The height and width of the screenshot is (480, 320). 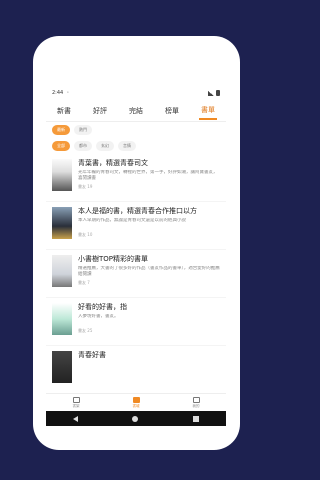 What do you see at coordinates (83, 130) in the screenshot?
I see `filter-popular: 熱門` at bounding box center [83, 130].